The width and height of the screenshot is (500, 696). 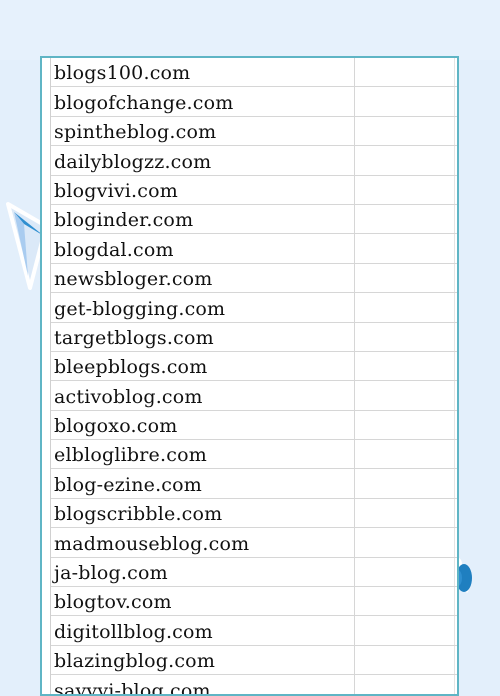 What do you see at coordinates (203, 684) in the screenshot?
I see `domain-cell: savvyi-blog.com` at bounding box center [203, 684].